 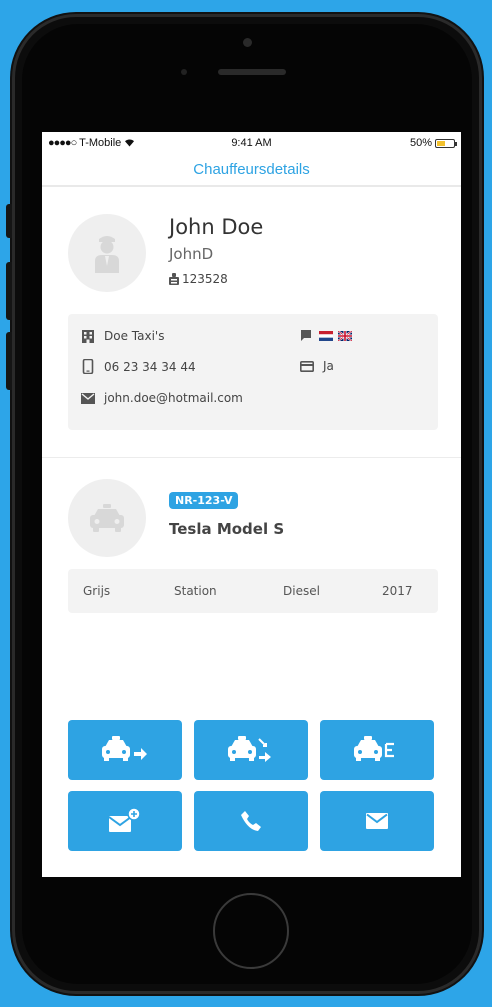 What do you see at coordinates (420, 143) in the screenshot?
I see `battery-percent: 50%` at bounding box center [420, 143].